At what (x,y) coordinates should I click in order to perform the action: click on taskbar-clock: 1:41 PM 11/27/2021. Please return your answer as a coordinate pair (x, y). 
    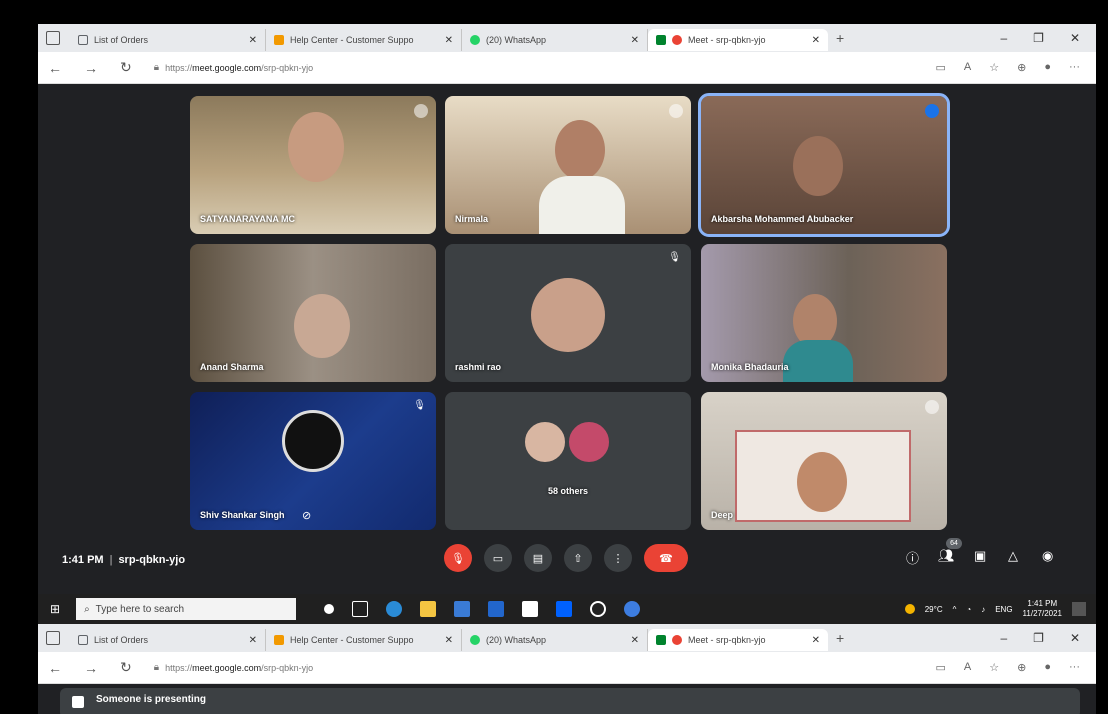
    Looking at the image, I should click on (1042, 609).